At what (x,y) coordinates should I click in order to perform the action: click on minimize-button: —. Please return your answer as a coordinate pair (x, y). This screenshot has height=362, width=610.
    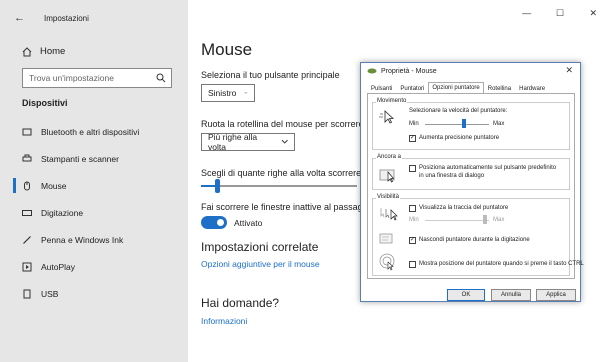
    Looking at the image, I should click on (527, 18).